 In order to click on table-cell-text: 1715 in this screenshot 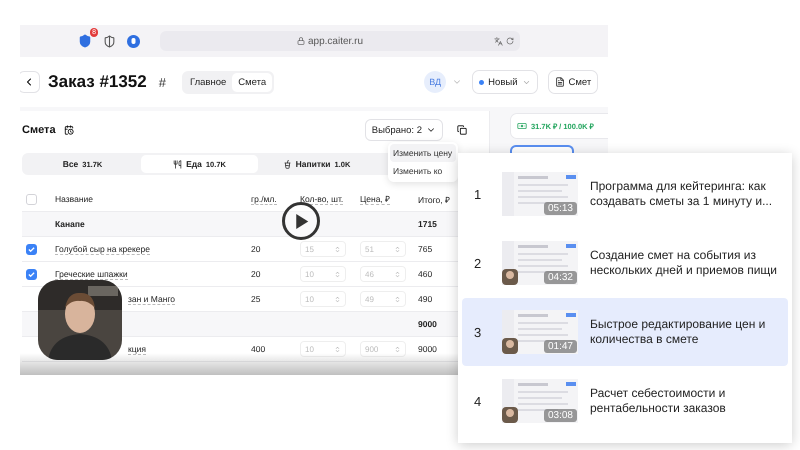, I will do `click(428, 224)`.